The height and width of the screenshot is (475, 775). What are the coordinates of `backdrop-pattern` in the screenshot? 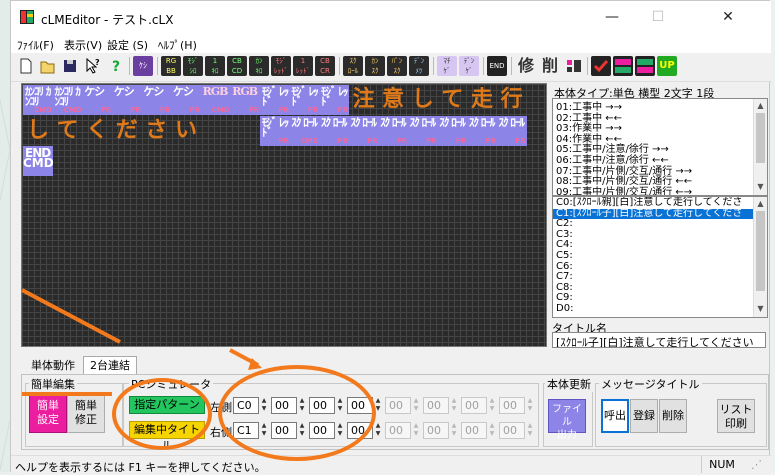 It's located at (5, 285).